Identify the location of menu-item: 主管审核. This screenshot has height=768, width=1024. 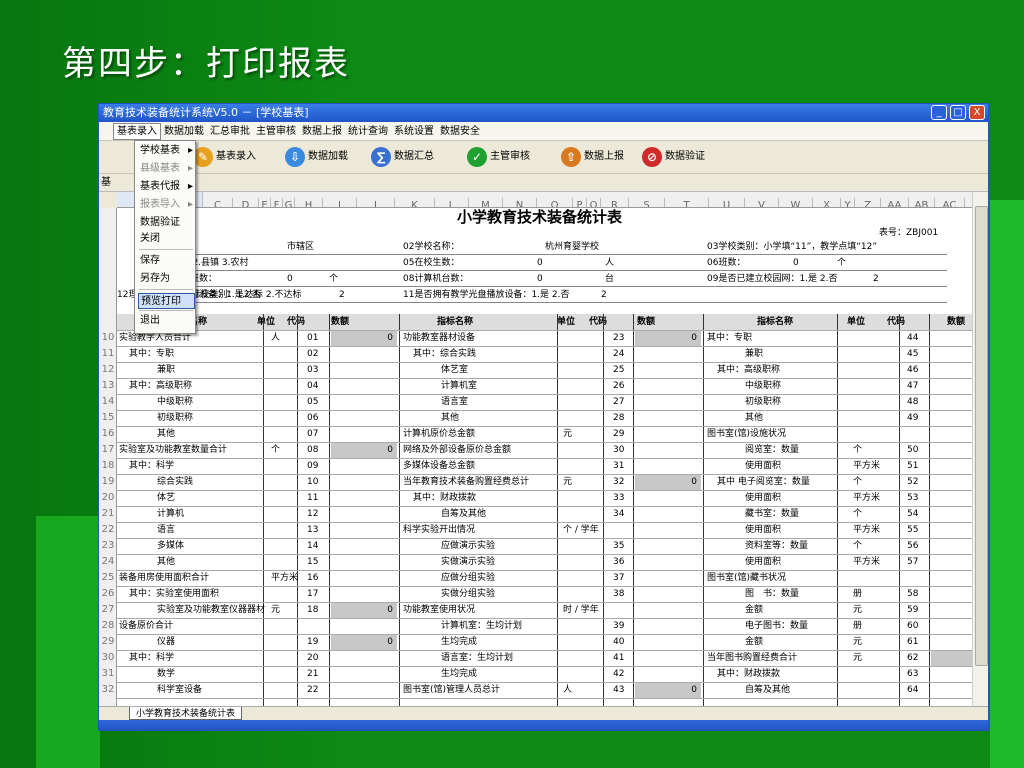
(276, 131).